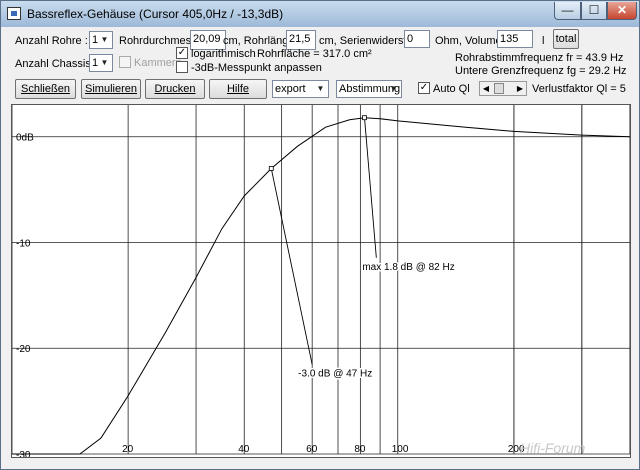 The height and width of the screenshot is (470, 640). What do you see at coordinates (543, 41) in the screenshot?
I see `volumen-unit: l` at bounding box center [543, 41].